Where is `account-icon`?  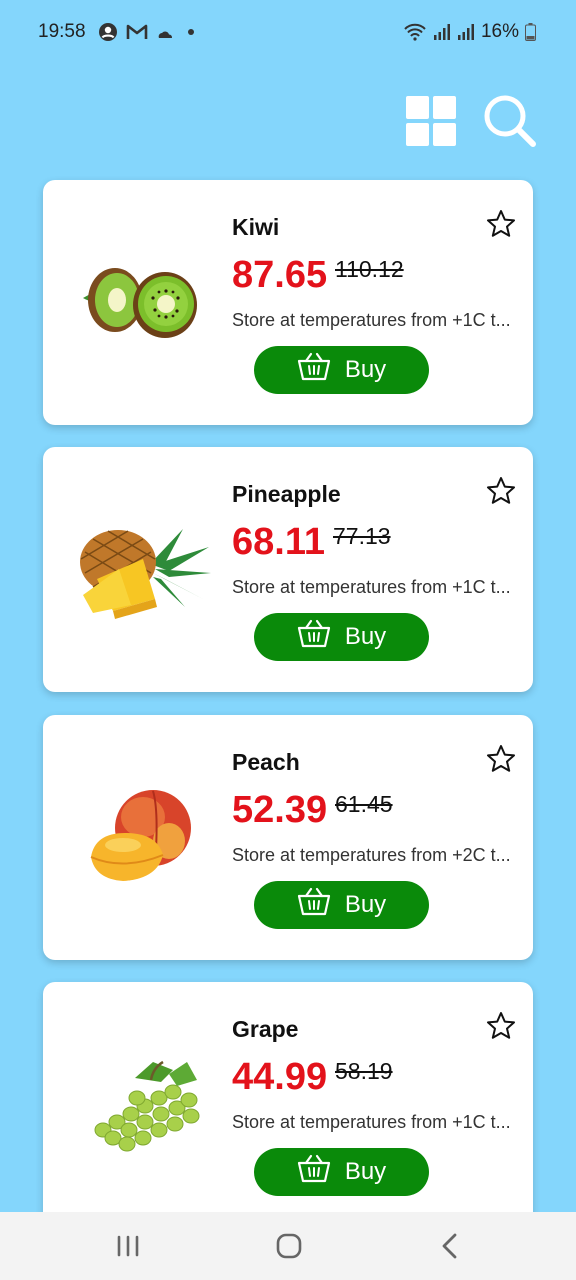
account-icon is located at coordinates (108, 32).